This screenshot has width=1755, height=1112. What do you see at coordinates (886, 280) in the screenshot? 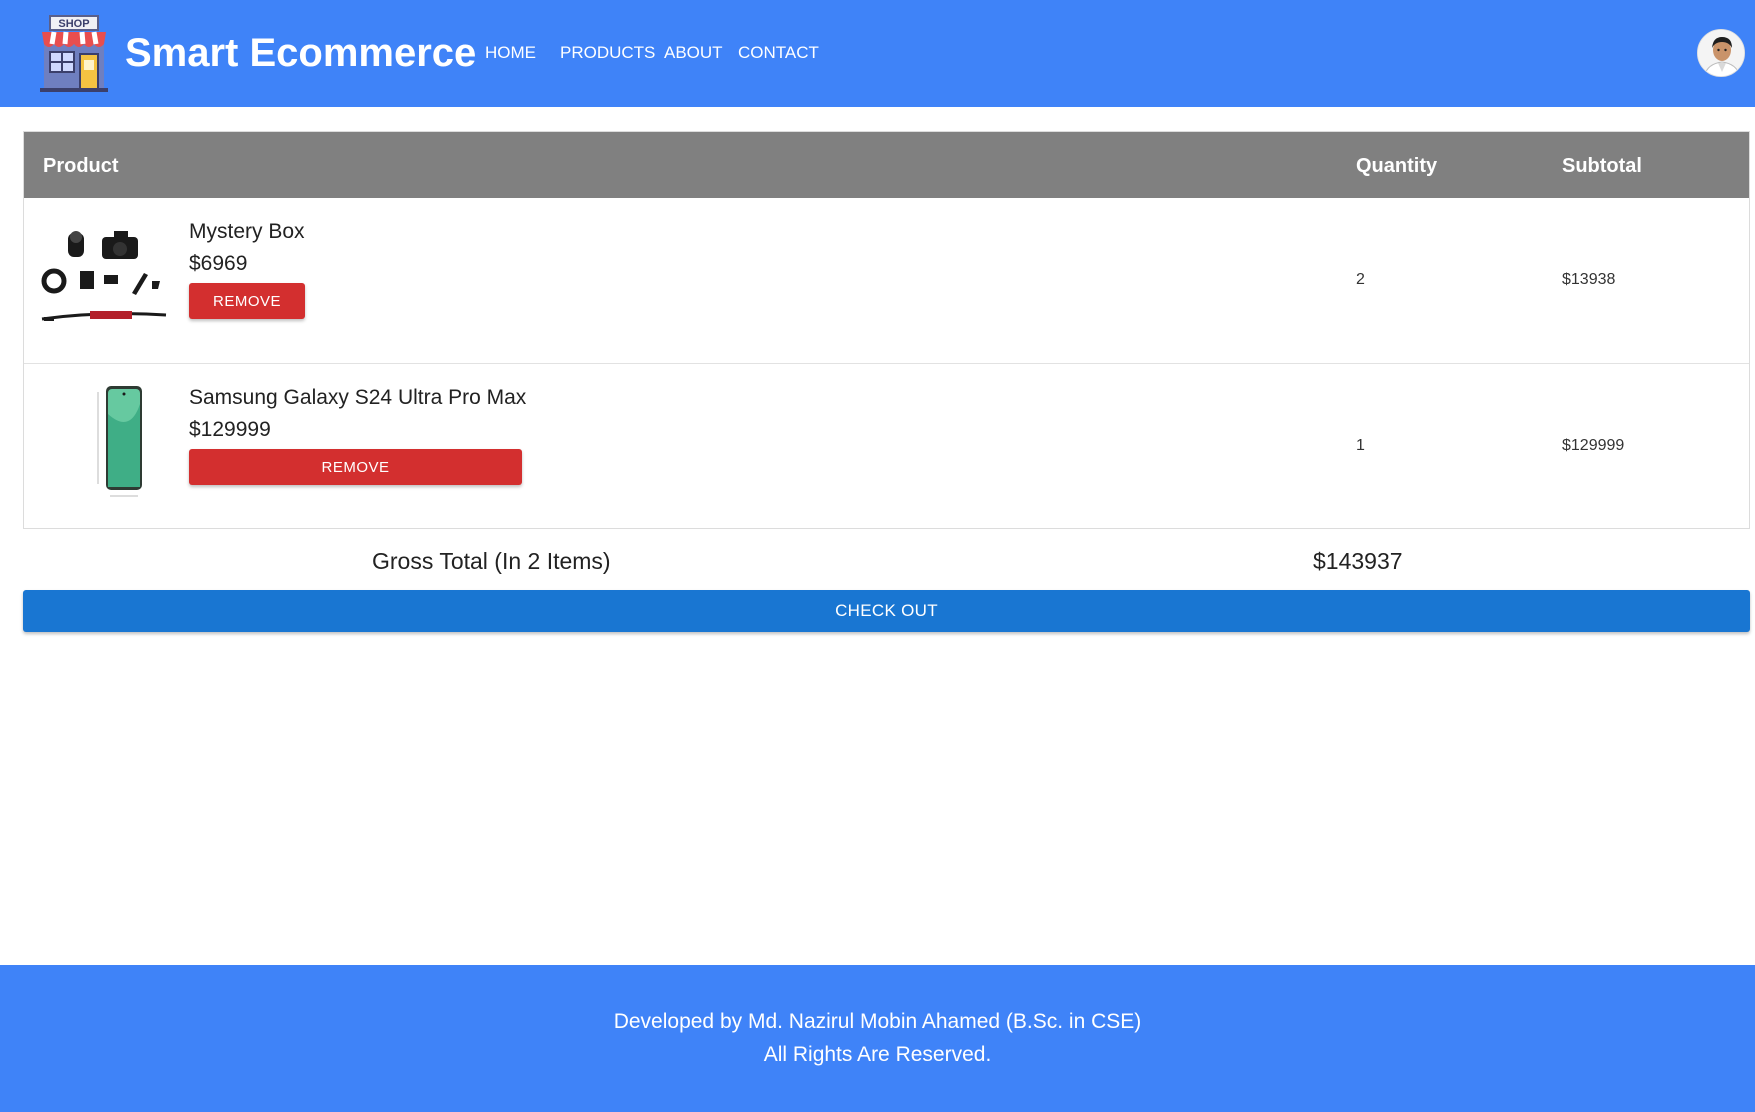
I see `table-row: Mystery Box $6969 REMOVE 2 $13938` at bounding box center [886, 280].